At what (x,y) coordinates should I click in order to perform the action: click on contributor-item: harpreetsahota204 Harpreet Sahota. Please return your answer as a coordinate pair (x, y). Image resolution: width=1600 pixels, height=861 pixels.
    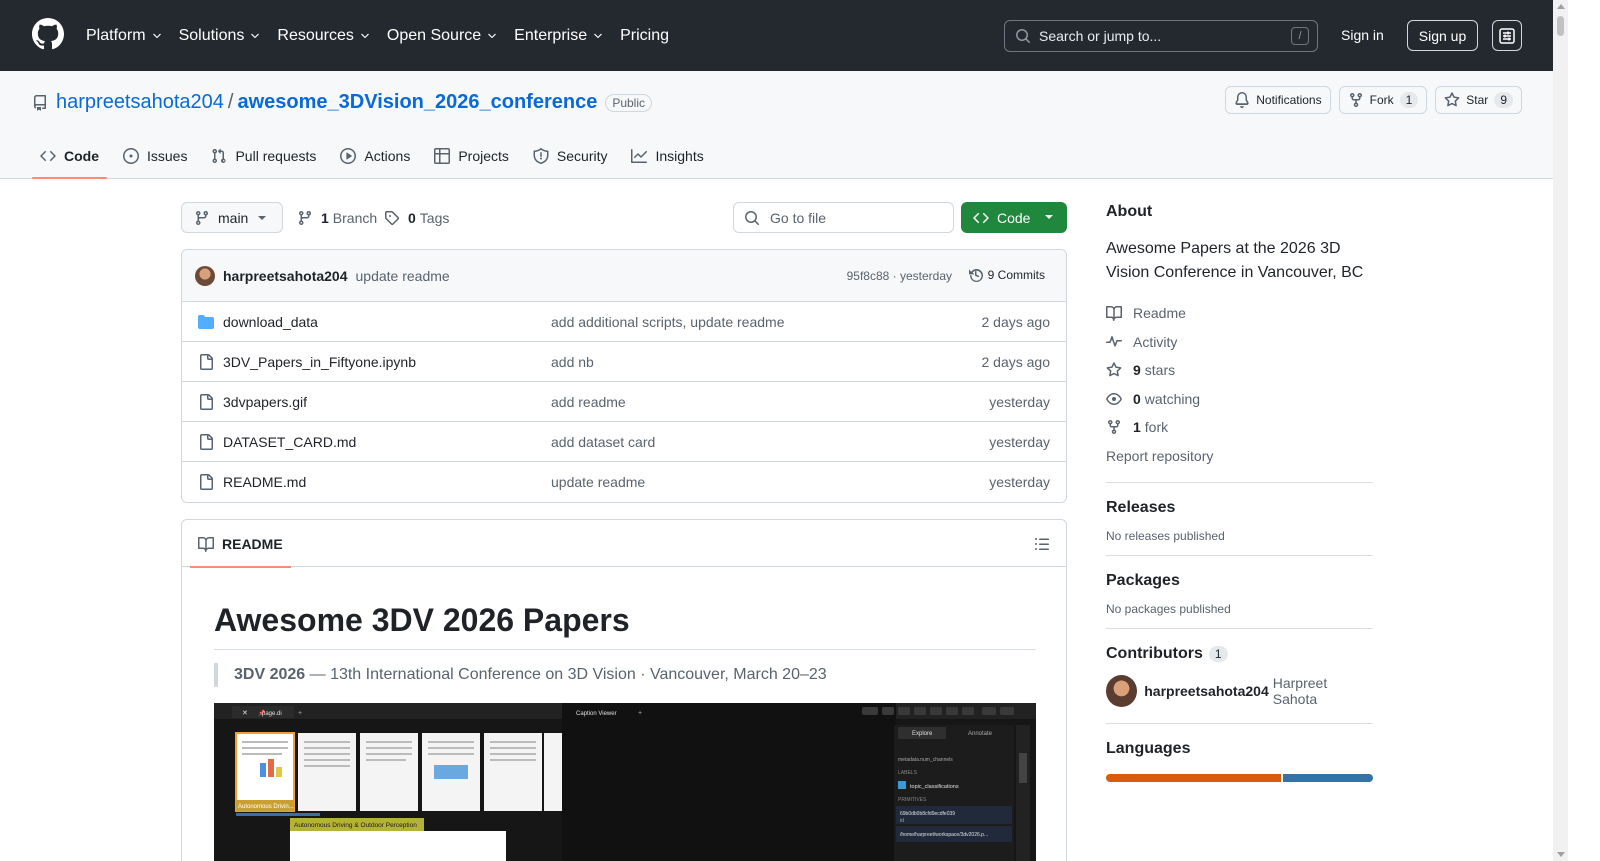
    Looking at the image, I should click on (1239, 691).